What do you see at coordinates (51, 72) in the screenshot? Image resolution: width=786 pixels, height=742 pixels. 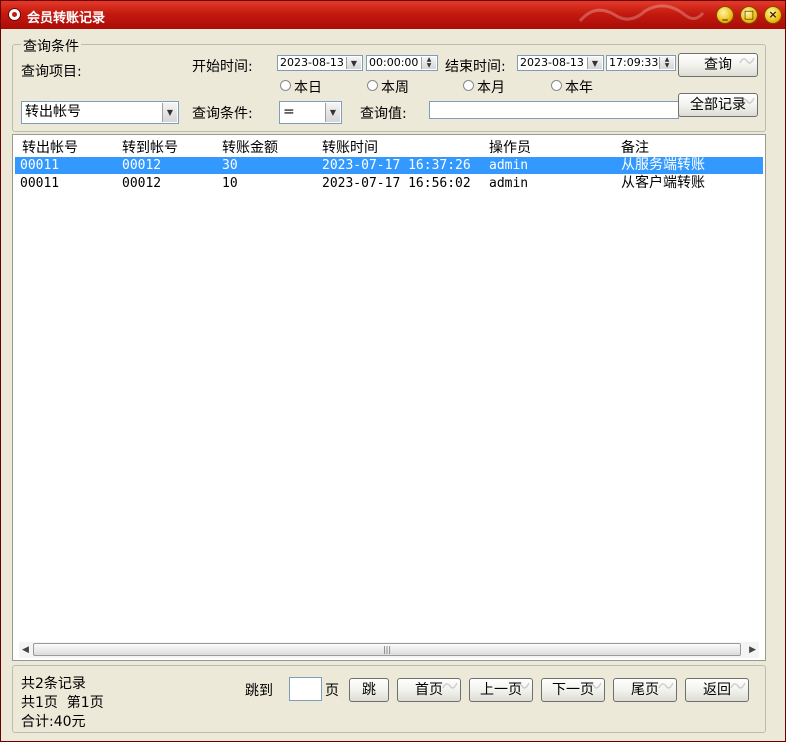 I see `query-item-label: 查询项目:` at bounding box center [51, 72].